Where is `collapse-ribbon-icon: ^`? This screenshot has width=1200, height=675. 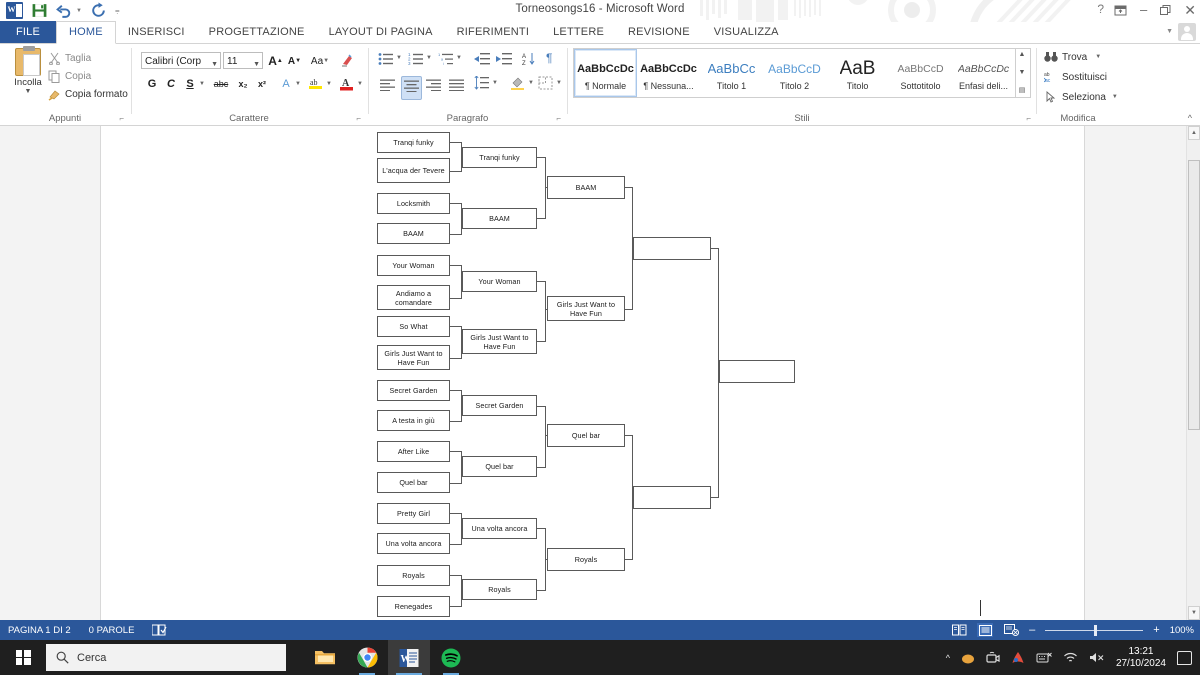
collapse-ribbon-icon: ^ is located at coordinates (1190, 118).